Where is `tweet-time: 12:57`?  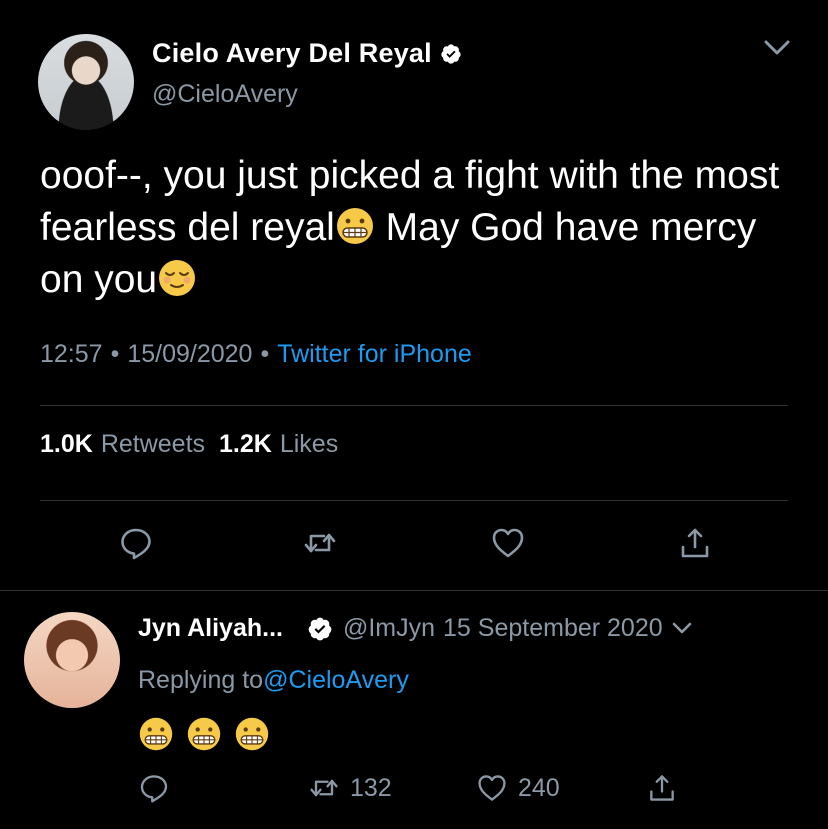 tweet-time: 12:57 is located at coordinates (71, 354).